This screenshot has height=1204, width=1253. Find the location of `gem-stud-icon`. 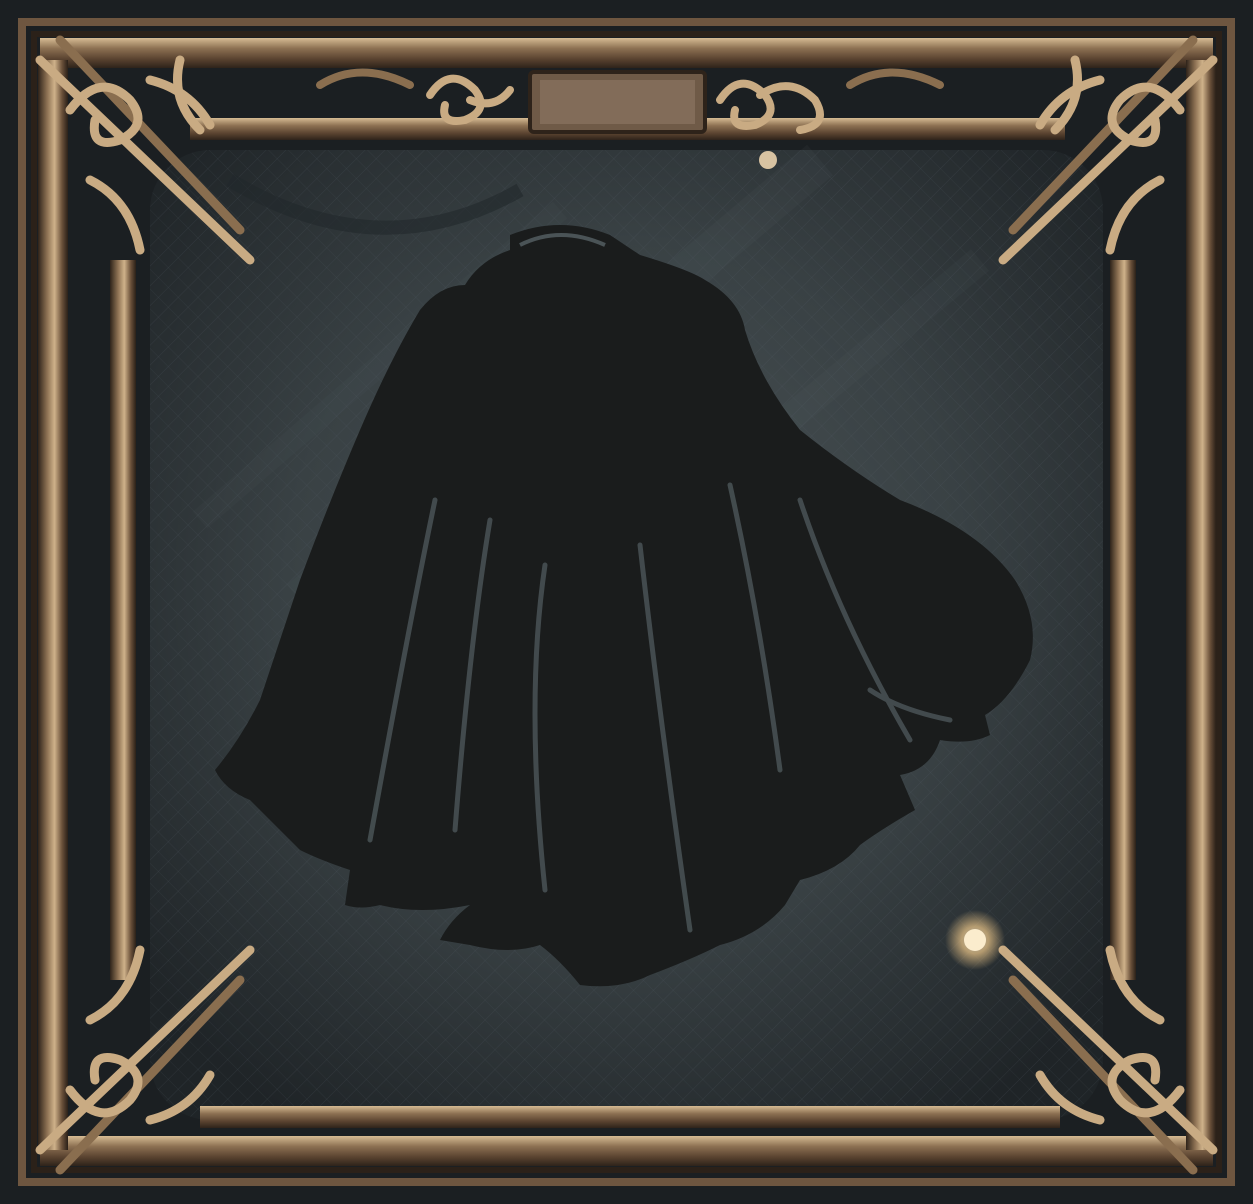

gem-stud-icon is located at coordinates (768, 160).